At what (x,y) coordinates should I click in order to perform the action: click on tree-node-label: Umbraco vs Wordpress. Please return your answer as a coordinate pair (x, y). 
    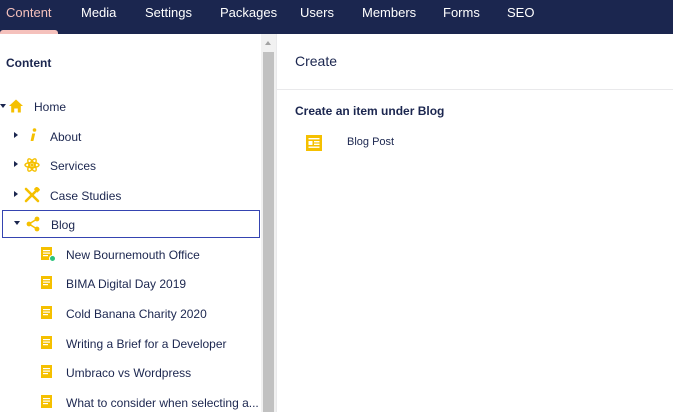
    Looking at the image, I should click on (129, 373).